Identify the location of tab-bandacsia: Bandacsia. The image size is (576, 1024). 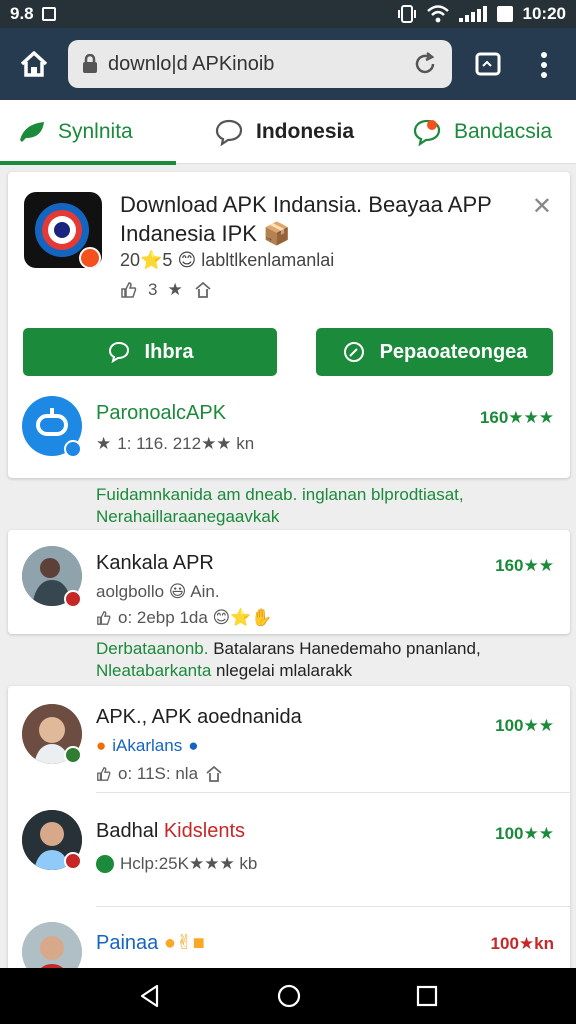
(486, 132).